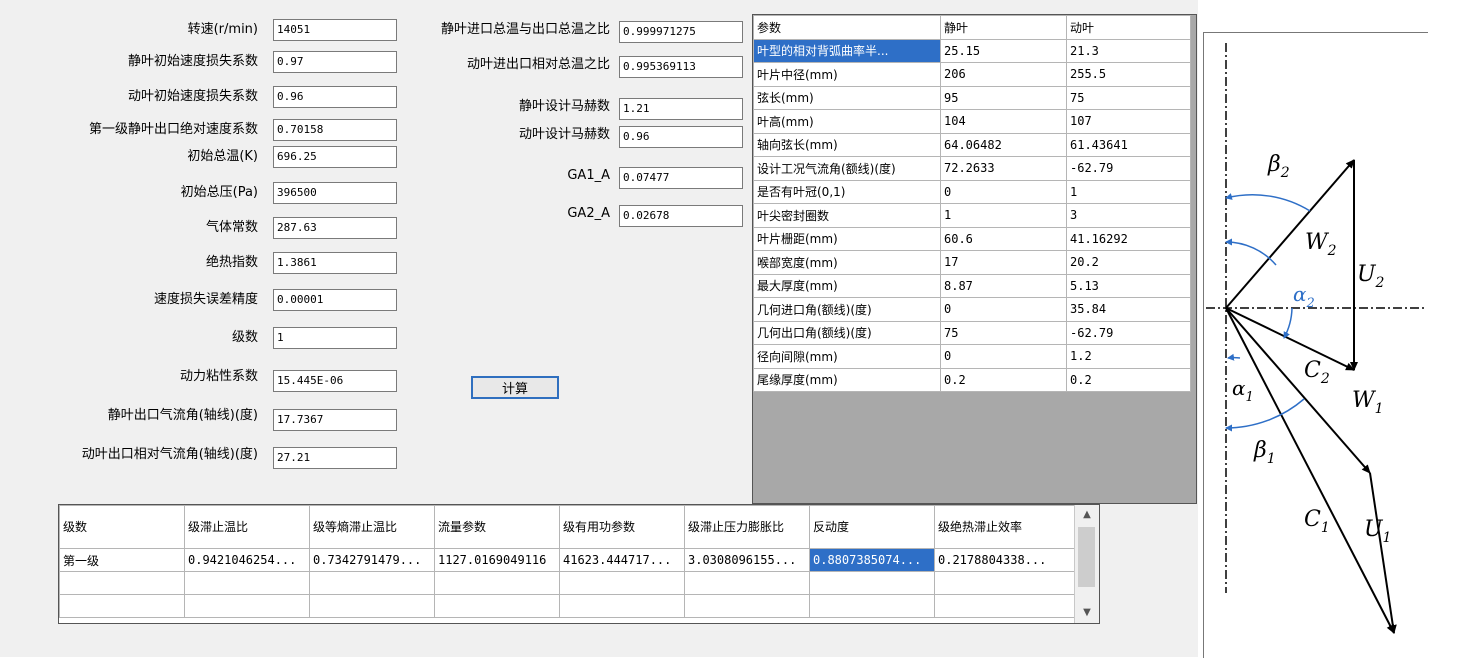  What do you see at coordinates (681, 137) in the screenshot?
I see `input-rotor-mach: 0.96` at bounding box center [681, 137].